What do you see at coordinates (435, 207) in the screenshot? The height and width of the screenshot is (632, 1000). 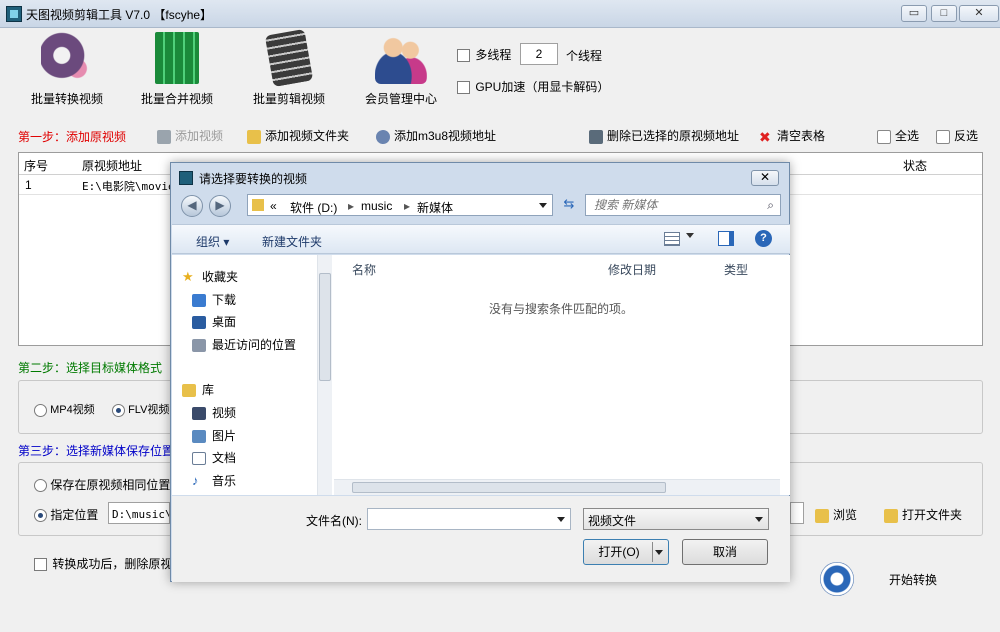 I see `breadcrumb-newmedia: 新媒体` at bounding box center [435, 207].